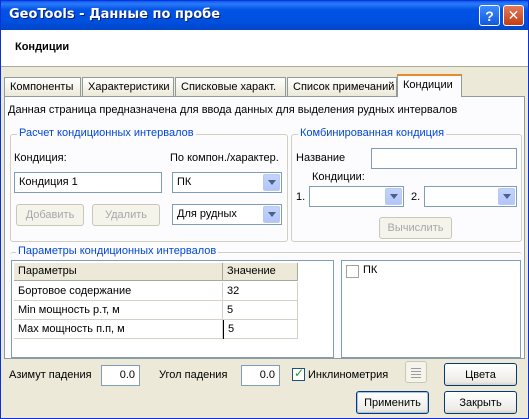 The height and width of the screenshot is (419, 529). Describe the element at coordinates (416, 197) in the screenshot. I see `second-condition-label: 2.` at that location.